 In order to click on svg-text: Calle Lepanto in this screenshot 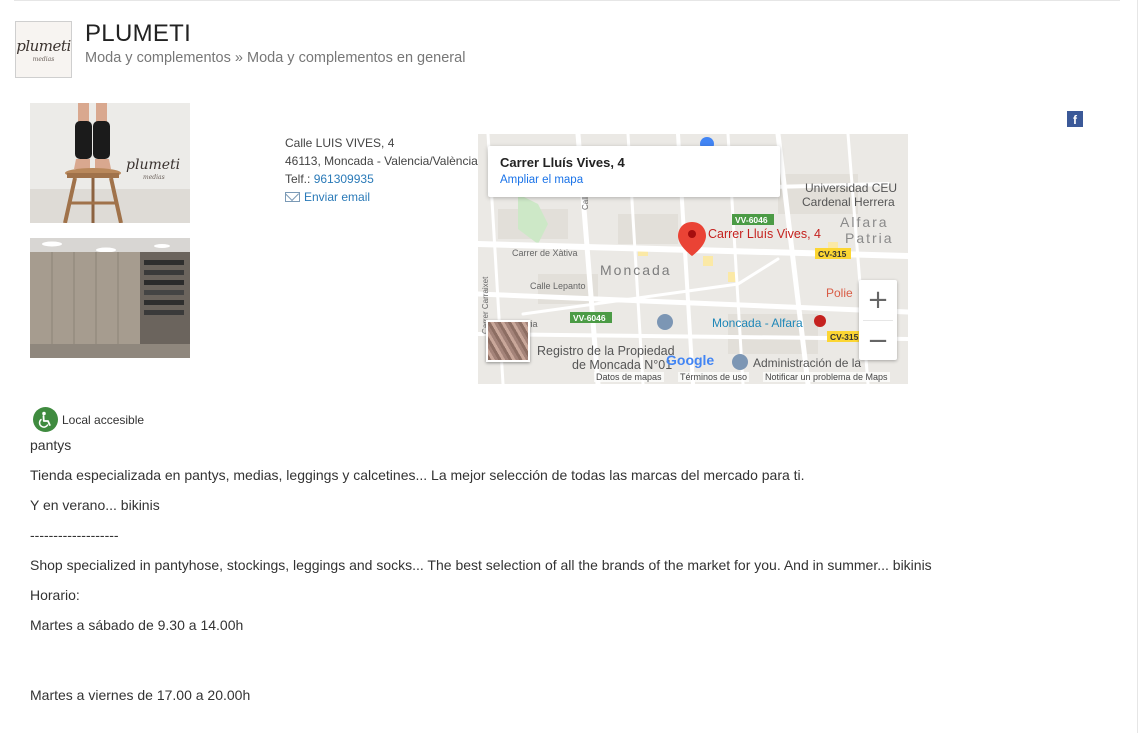, I will do `click(558, 286)`.